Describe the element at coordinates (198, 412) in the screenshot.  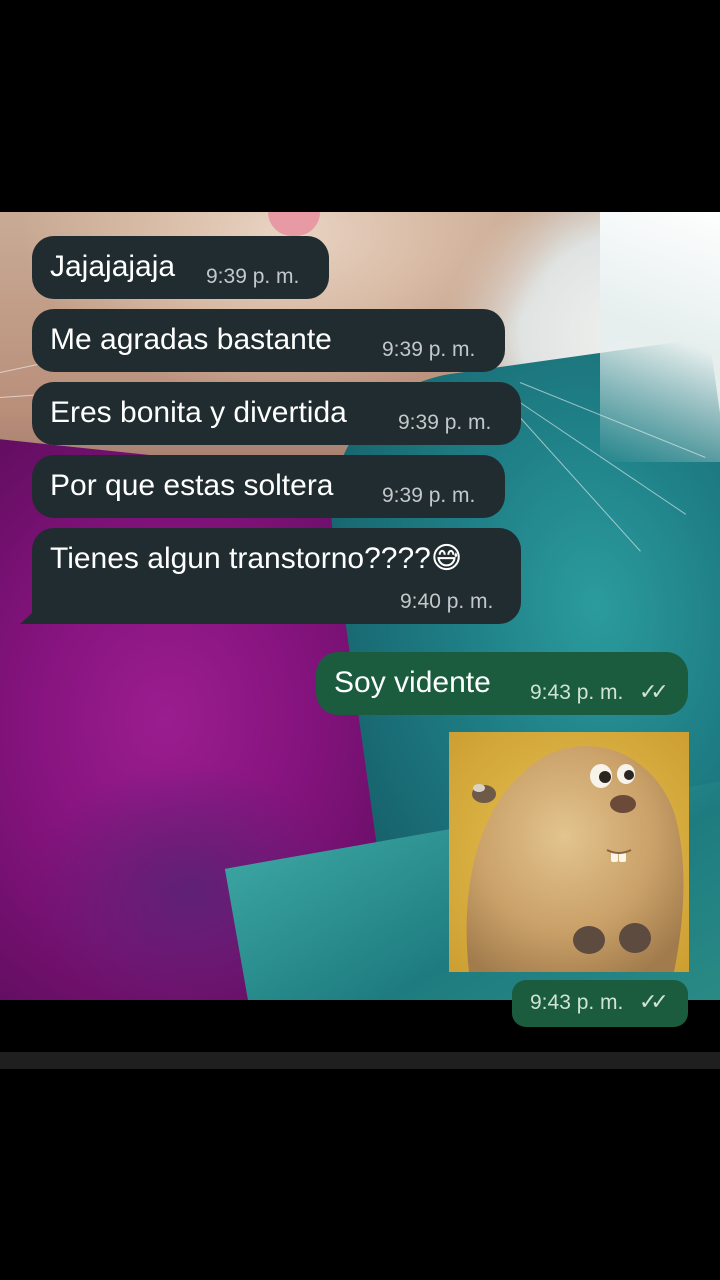
I see `message-text: Eres bonita y divertida` at that location.